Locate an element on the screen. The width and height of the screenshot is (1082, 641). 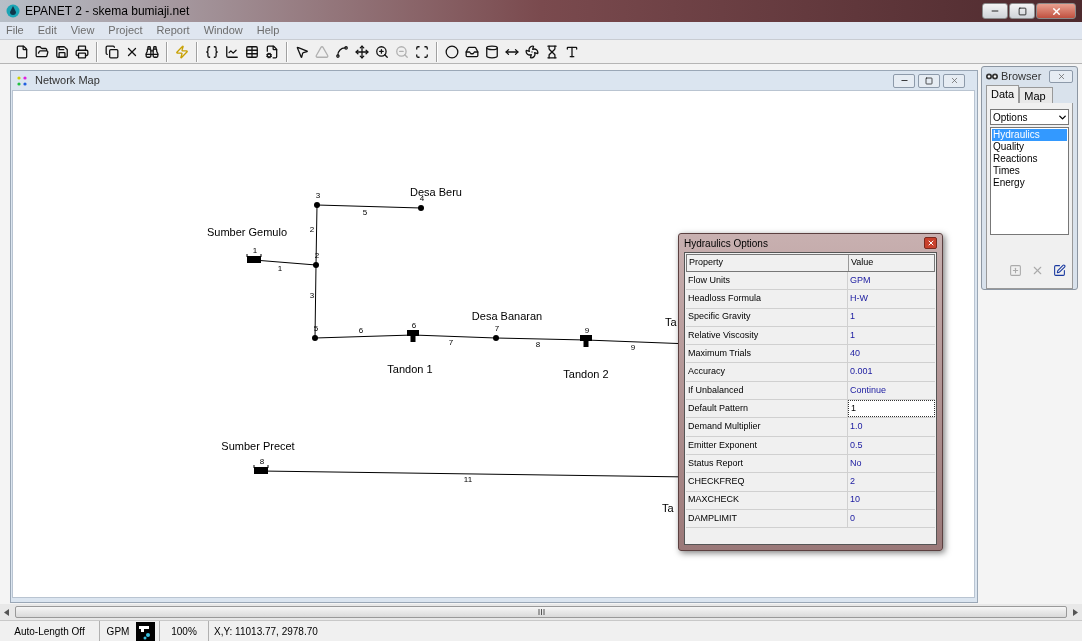
restore-button is located at coordinates (1022, 11).